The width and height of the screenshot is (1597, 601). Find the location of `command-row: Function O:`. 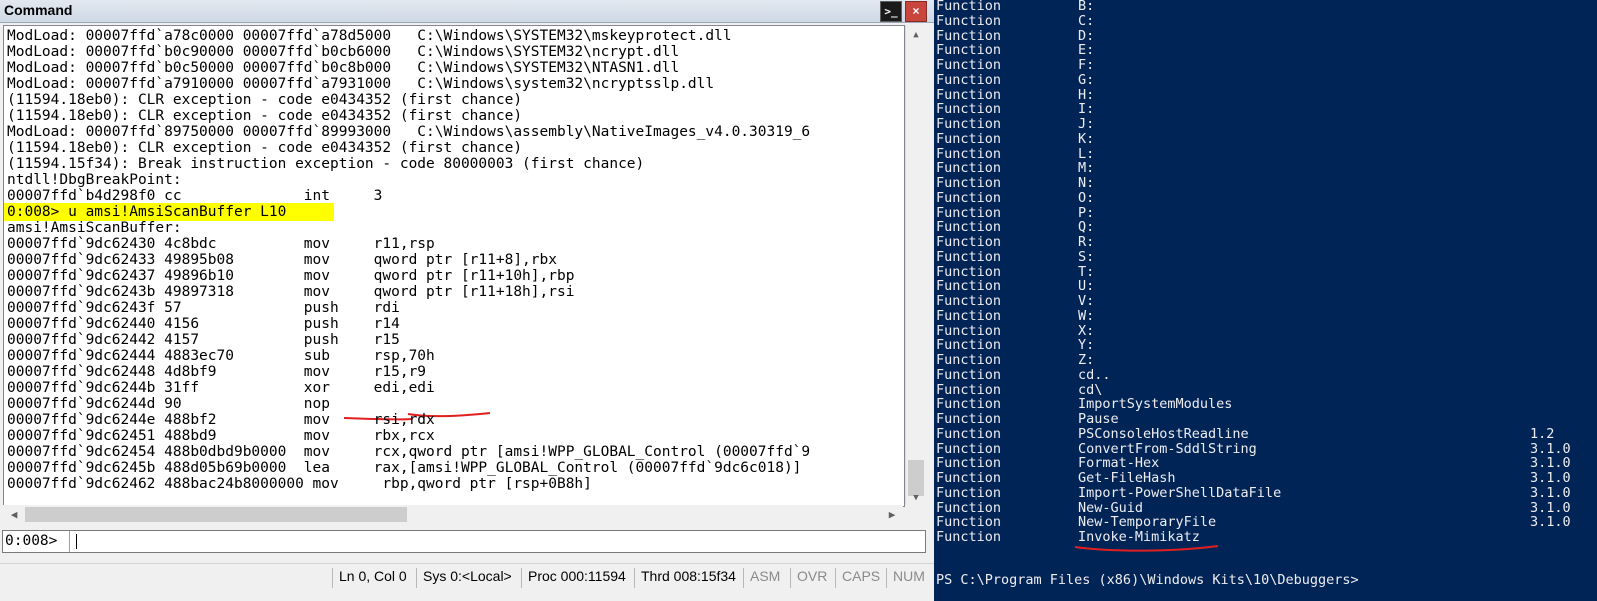

command-row: Function O: is located at coordinates (1264, 197).